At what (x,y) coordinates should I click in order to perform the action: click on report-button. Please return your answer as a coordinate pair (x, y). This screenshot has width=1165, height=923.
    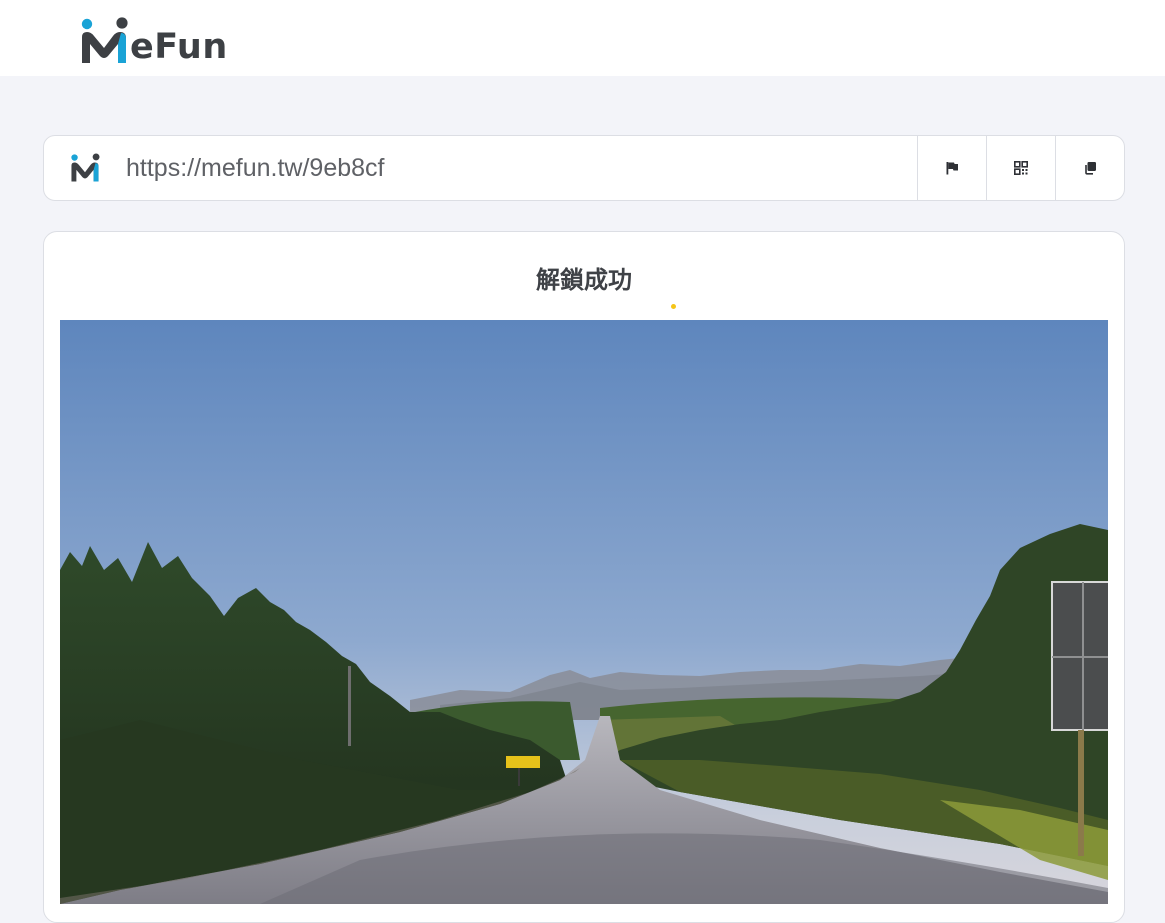
    Looking at the image, I should click on (951, 168).